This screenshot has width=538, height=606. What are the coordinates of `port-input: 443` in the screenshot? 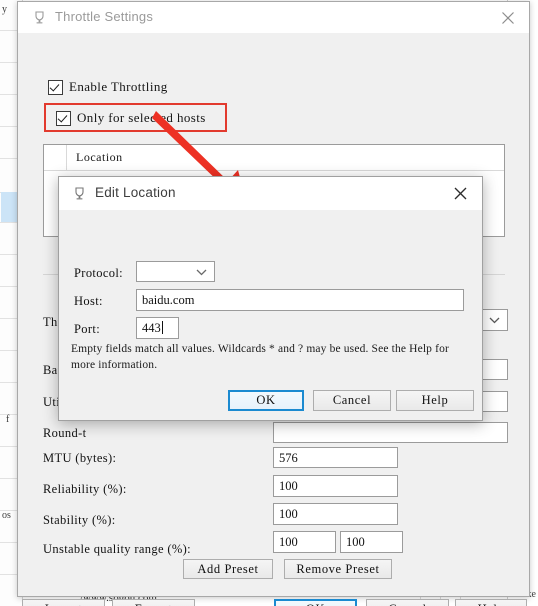 It's located at (157, 328).